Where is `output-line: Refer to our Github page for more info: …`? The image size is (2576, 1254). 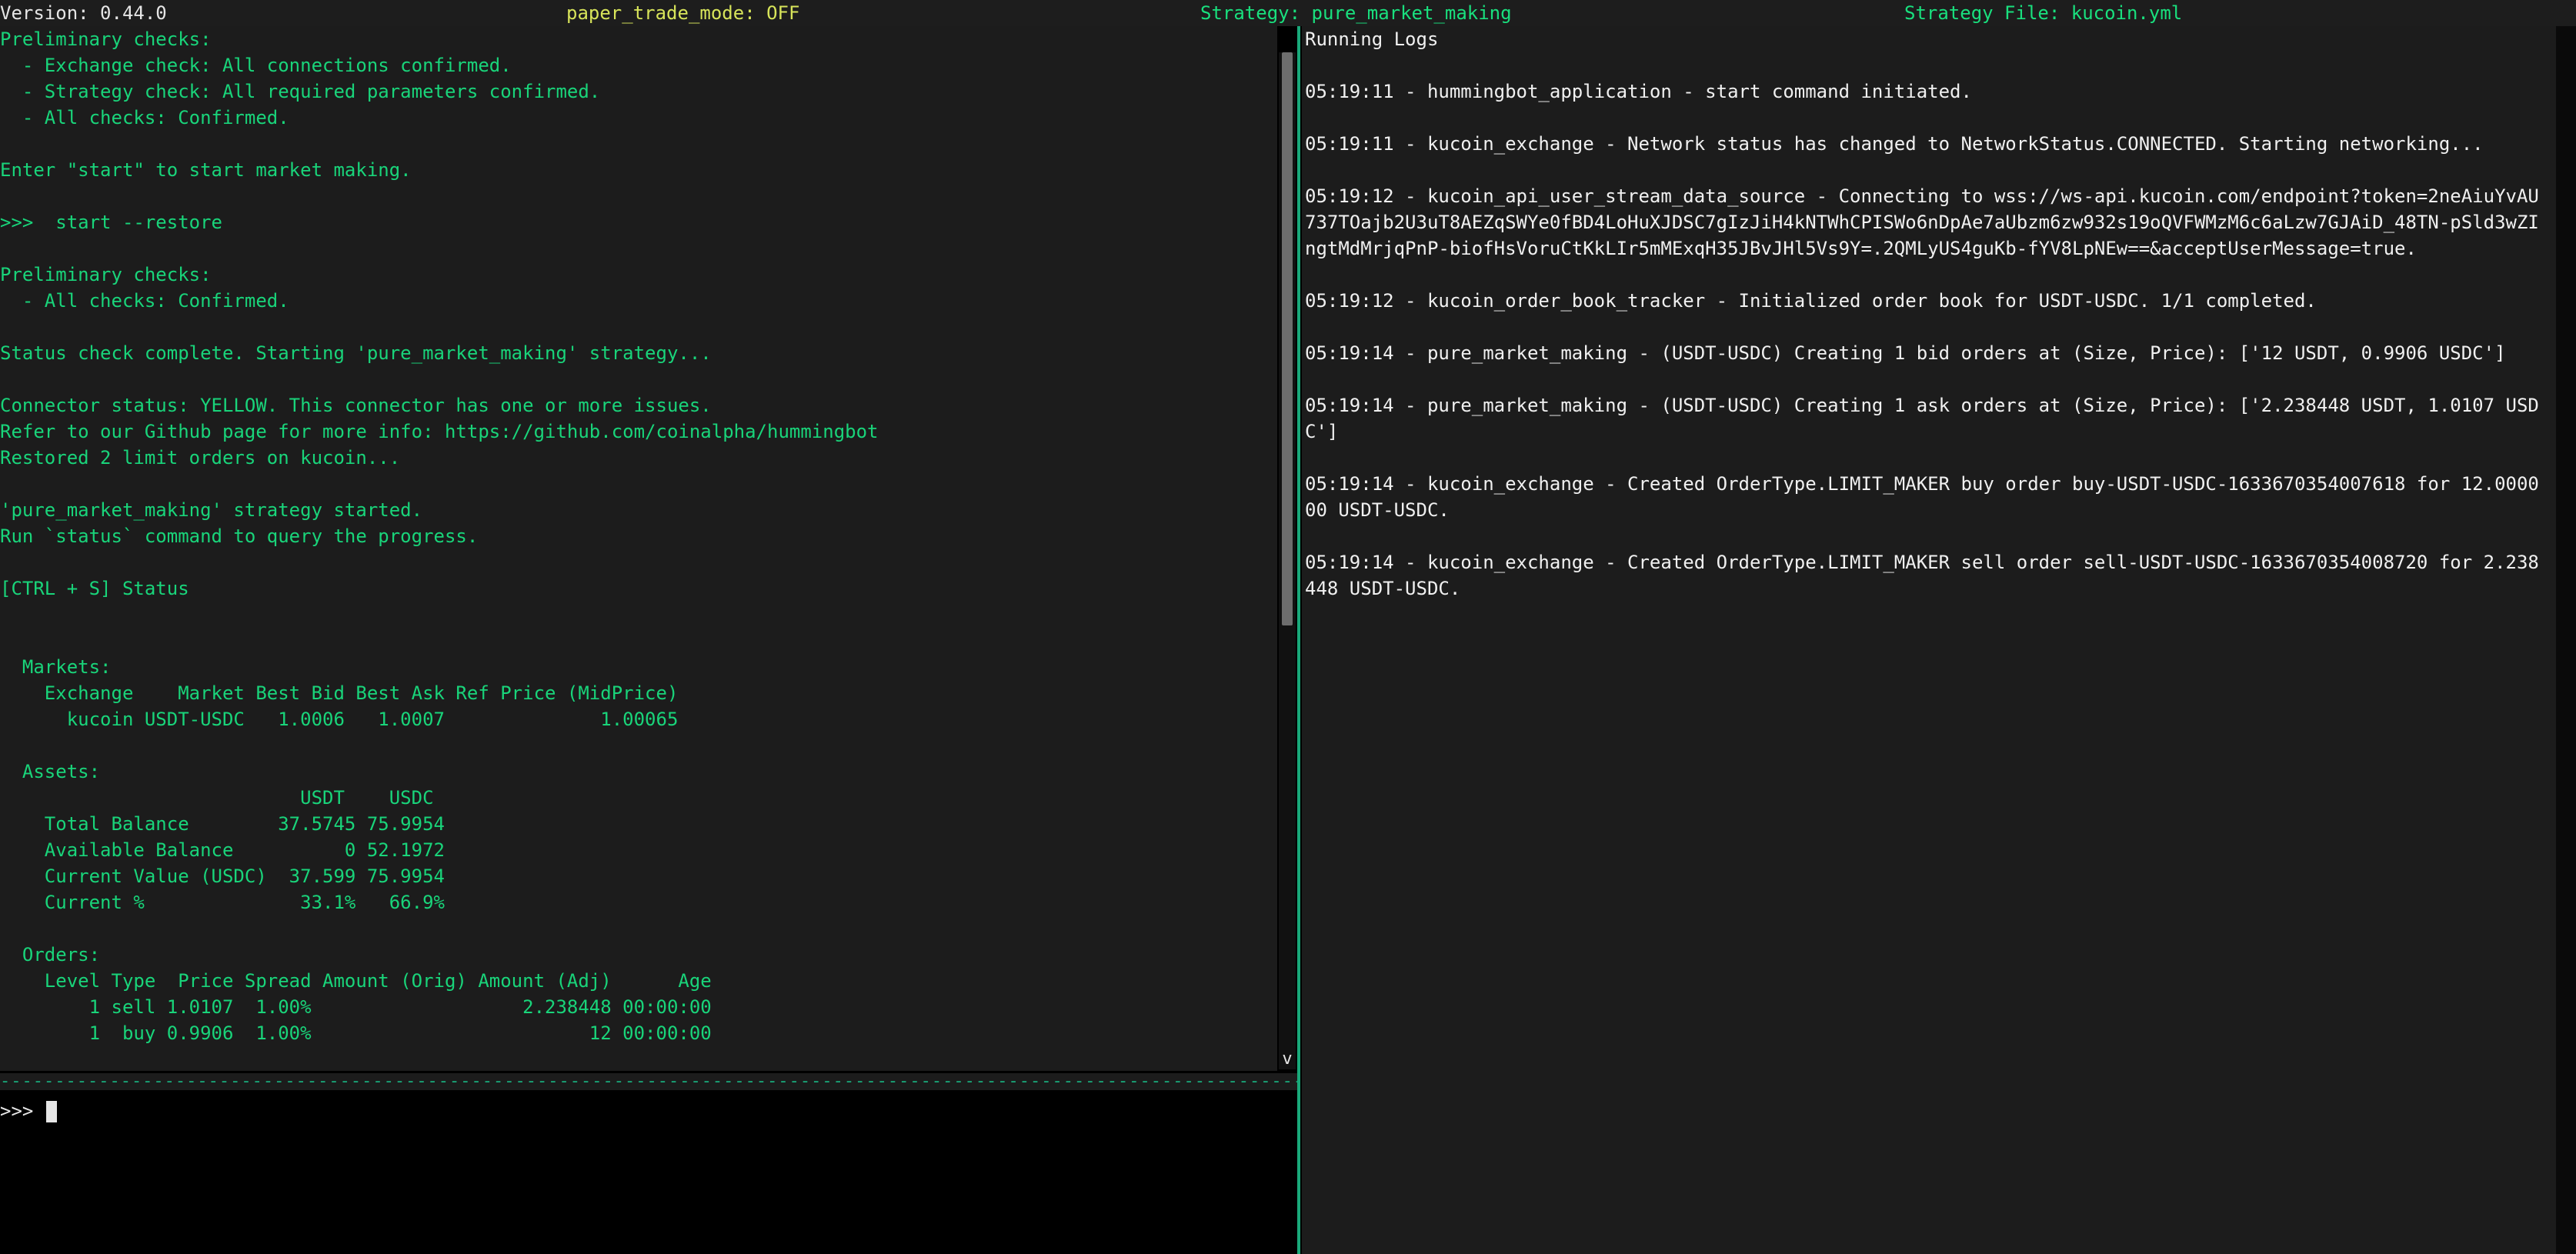 output-line: Refer to our Github page for more info: … is located at coordinates (440, 431).